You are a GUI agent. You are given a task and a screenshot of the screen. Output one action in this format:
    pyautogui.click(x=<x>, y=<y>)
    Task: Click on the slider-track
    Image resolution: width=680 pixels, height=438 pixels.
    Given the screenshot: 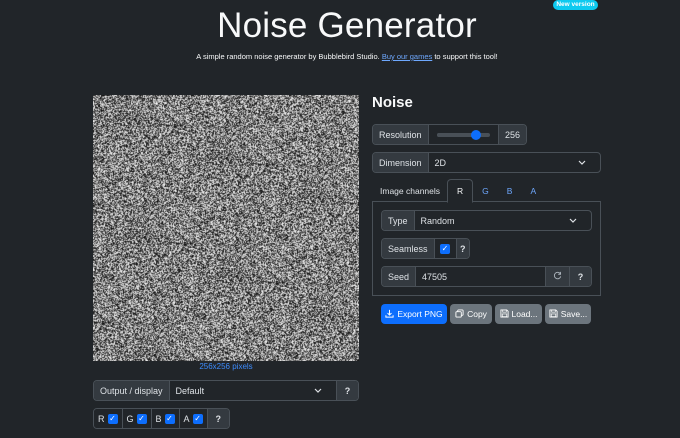 What is the action you would take?
    pyautogui.click(x=463, y=134)
    